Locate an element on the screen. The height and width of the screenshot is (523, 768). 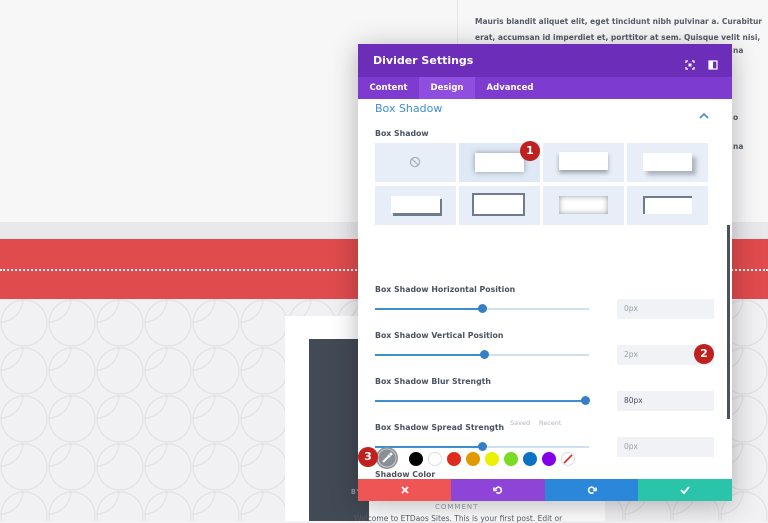
spread-strength-label: Box Shadow Spread Strength is located at coordinates (440, 427).